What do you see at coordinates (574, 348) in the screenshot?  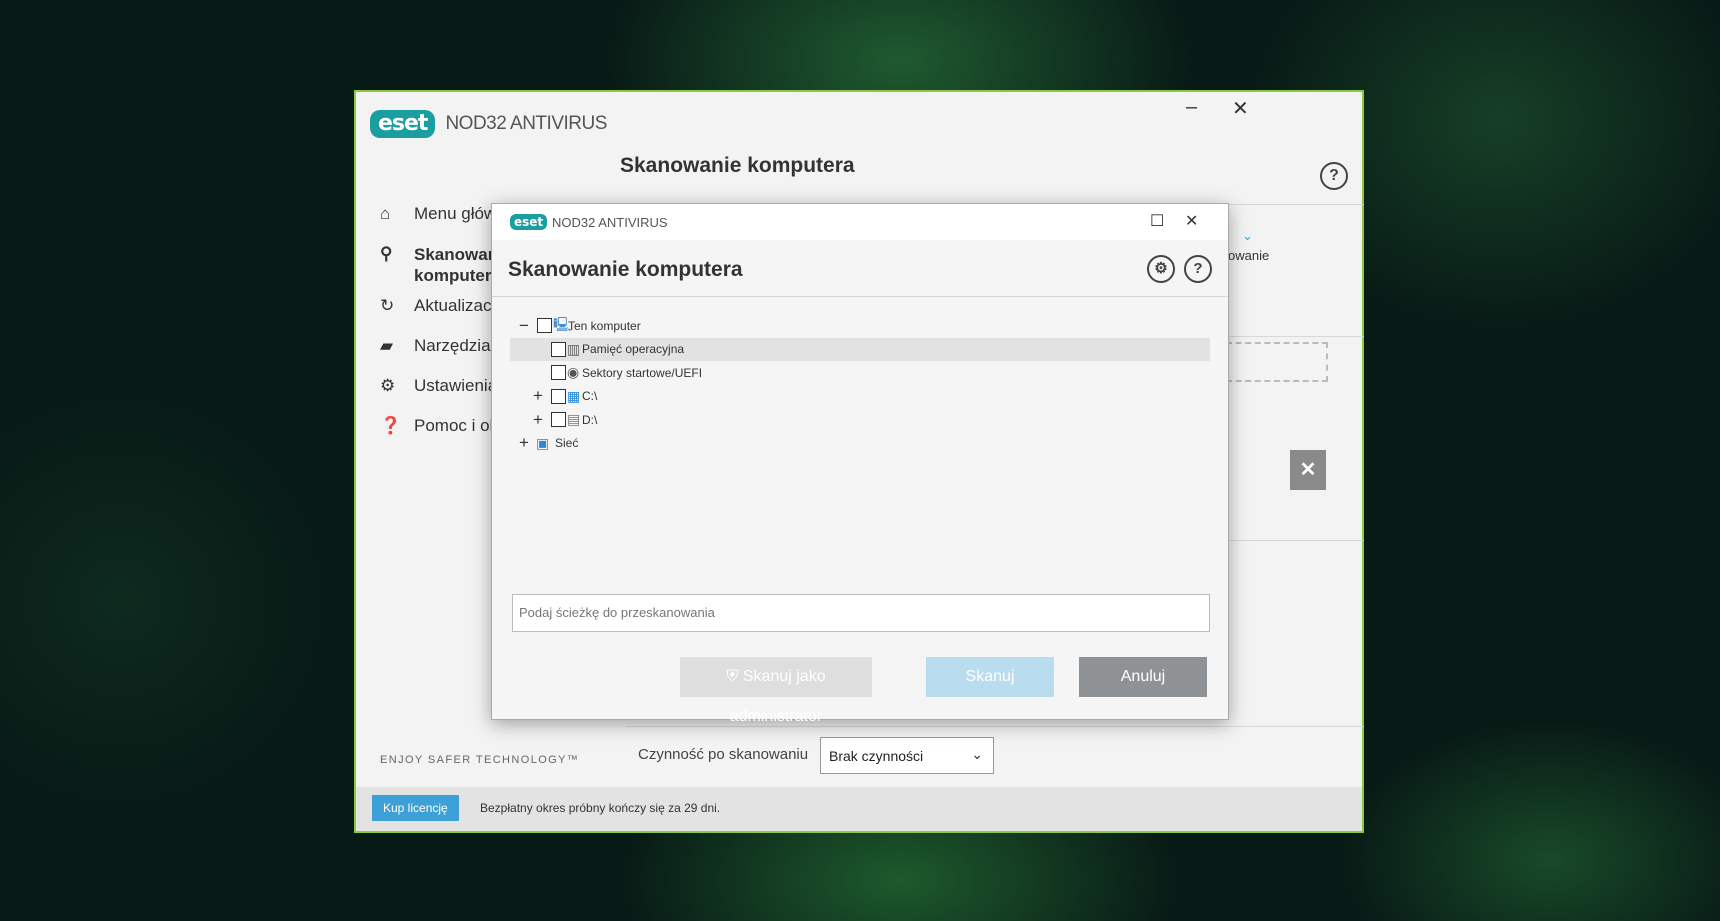 I see `memory-icon: ▥` at bounding box center [574, 348].